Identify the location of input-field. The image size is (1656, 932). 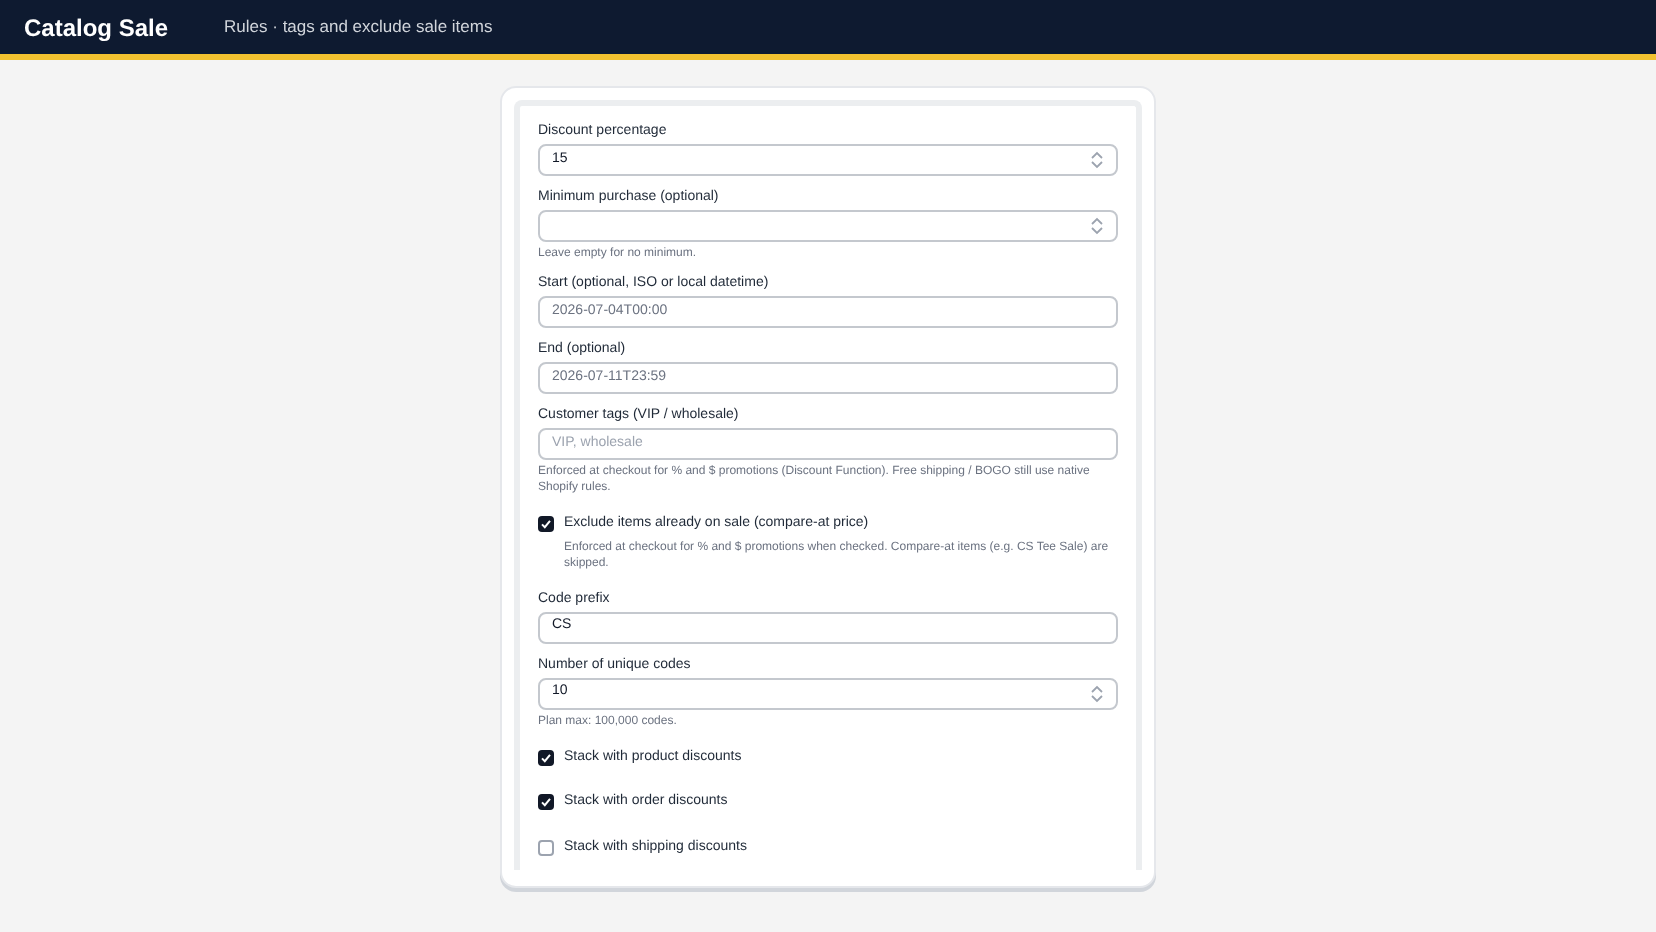
(828, 226).